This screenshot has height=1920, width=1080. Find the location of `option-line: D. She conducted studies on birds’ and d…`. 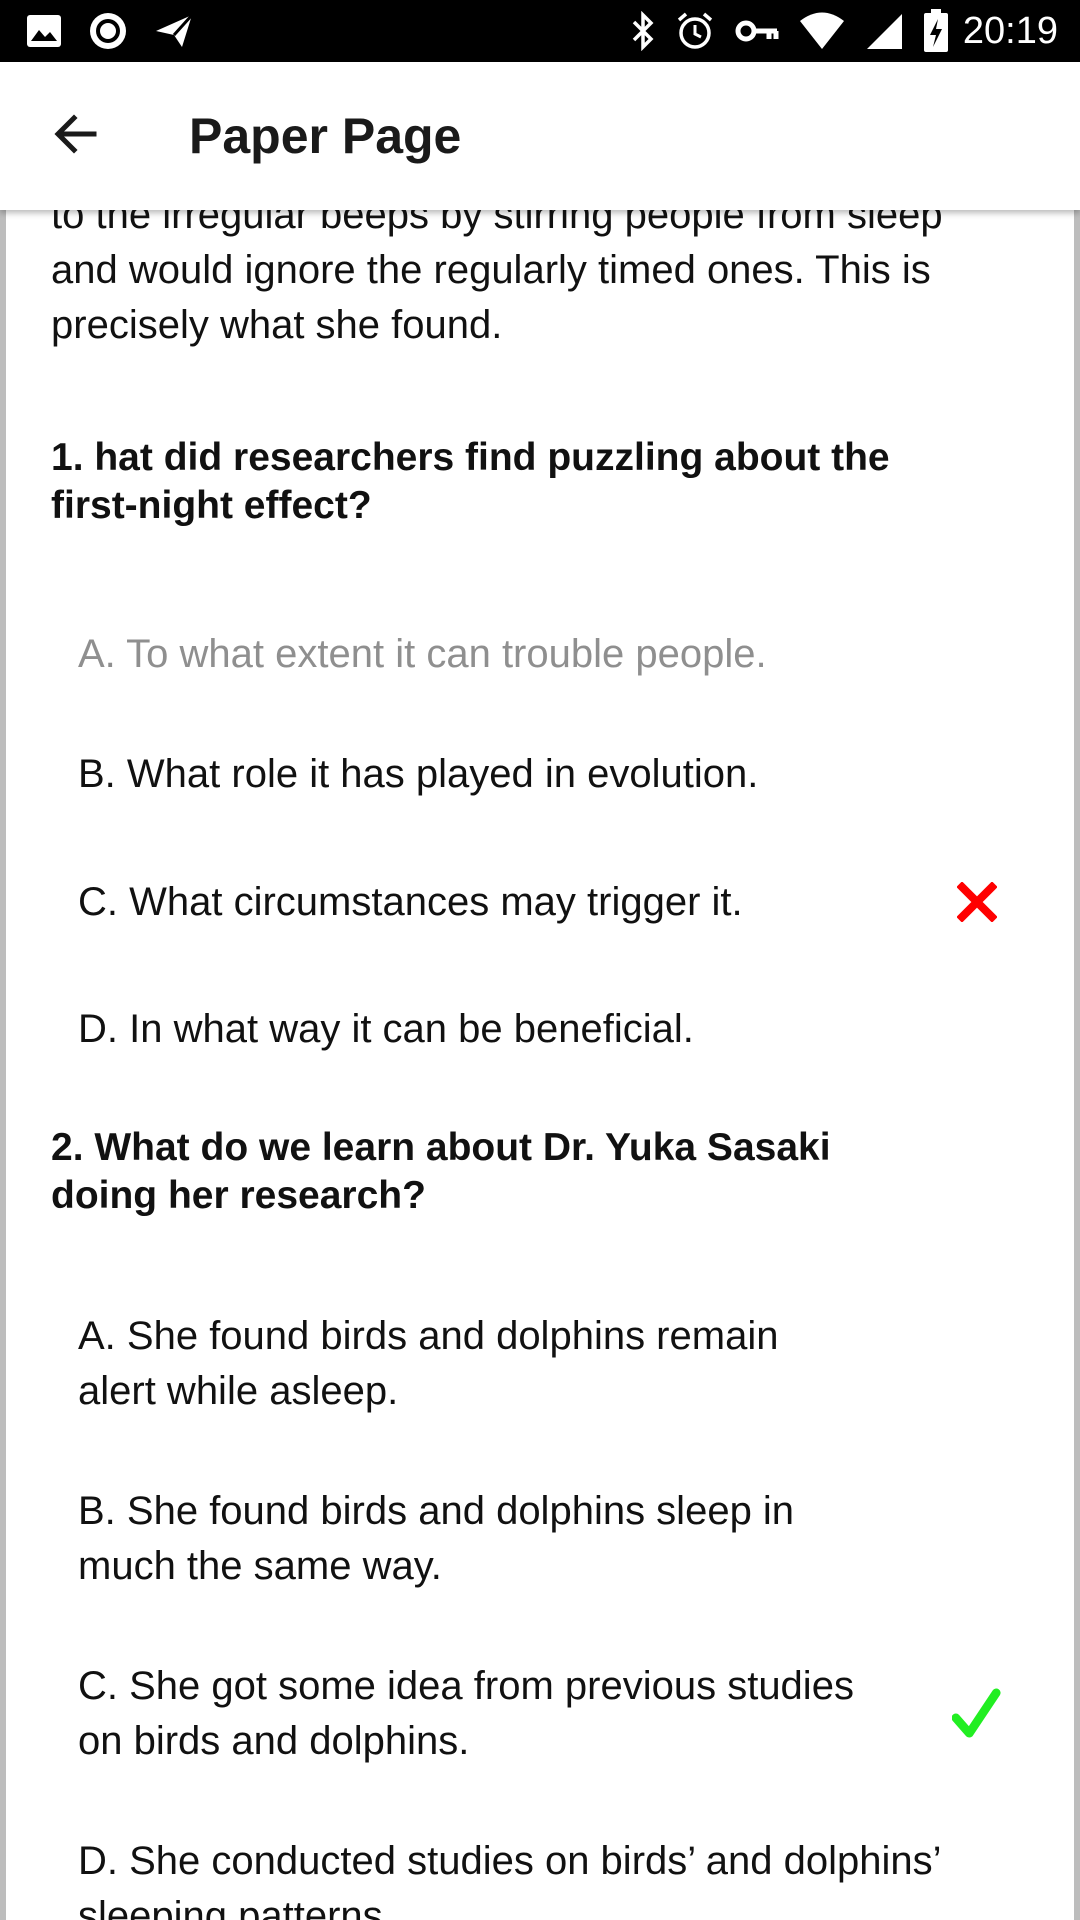

option-line: D. She conducted studies on birds’ and d… is located at coordinates (510, 1861).